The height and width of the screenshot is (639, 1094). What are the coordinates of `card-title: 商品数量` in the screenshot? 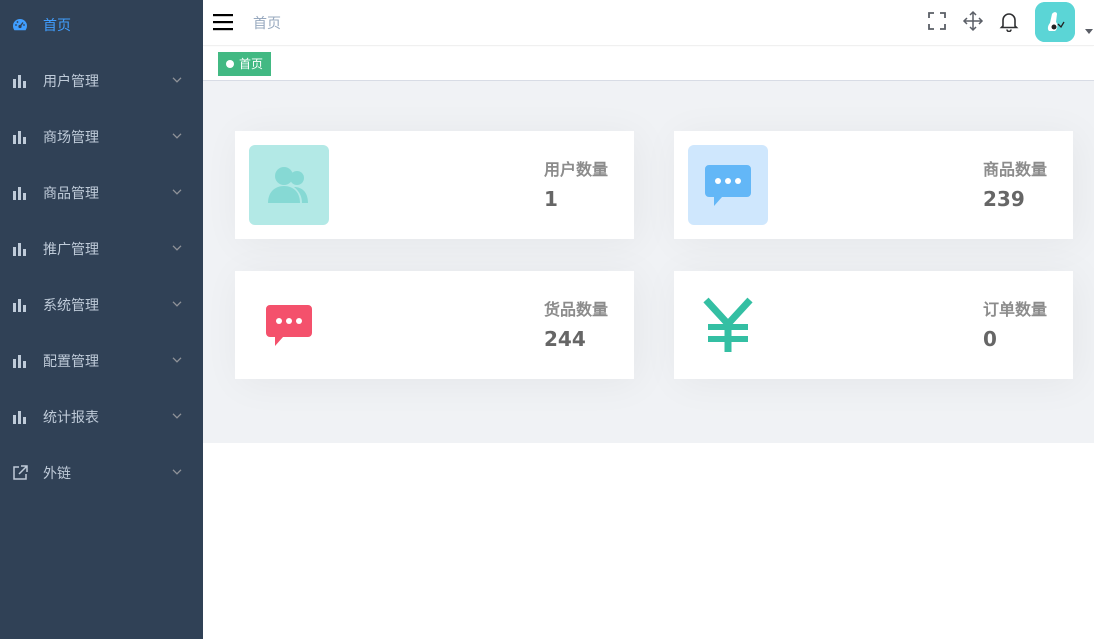 It's located at (1014, 169).